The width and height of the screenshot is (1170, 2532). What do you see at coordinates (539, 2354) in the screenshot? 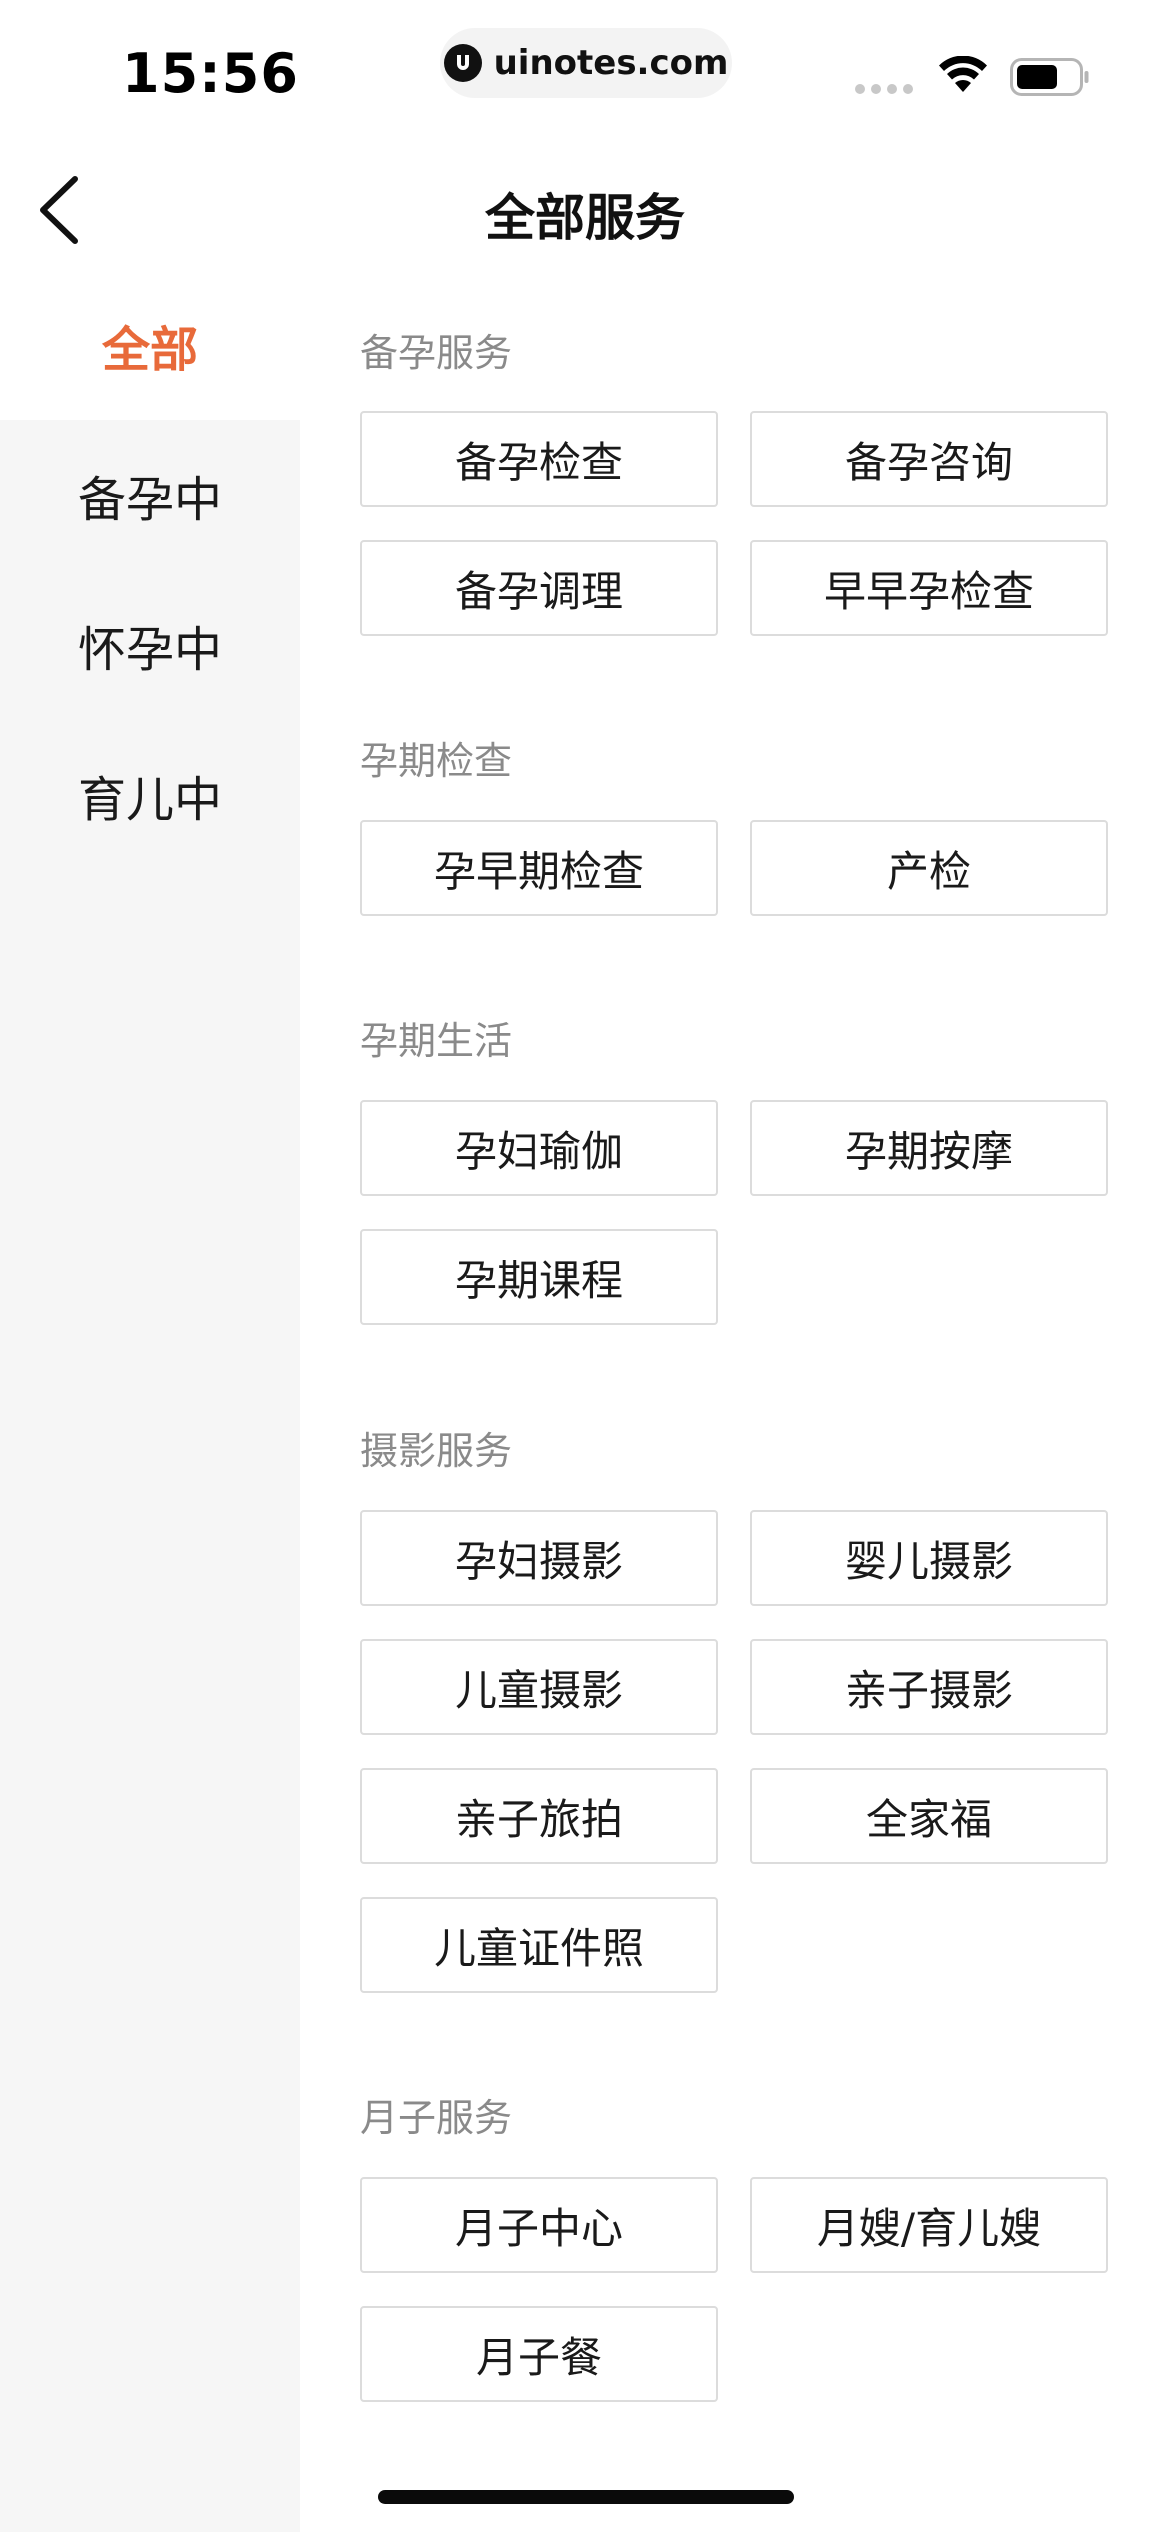
I see `service-button: 月子餐` at bounding box center [539, 2354].